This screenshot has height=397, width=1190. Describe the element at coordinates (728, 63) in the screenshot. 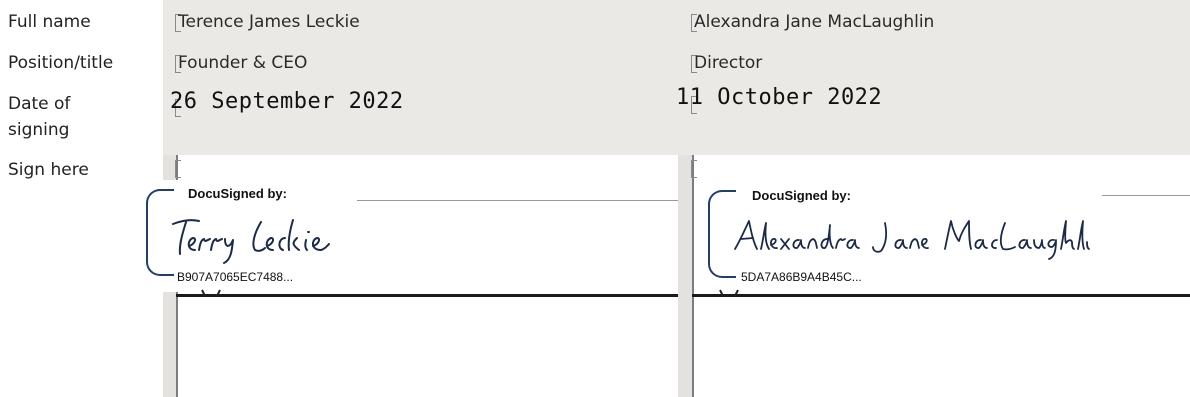

I see `signer2-position: Director` at that location.